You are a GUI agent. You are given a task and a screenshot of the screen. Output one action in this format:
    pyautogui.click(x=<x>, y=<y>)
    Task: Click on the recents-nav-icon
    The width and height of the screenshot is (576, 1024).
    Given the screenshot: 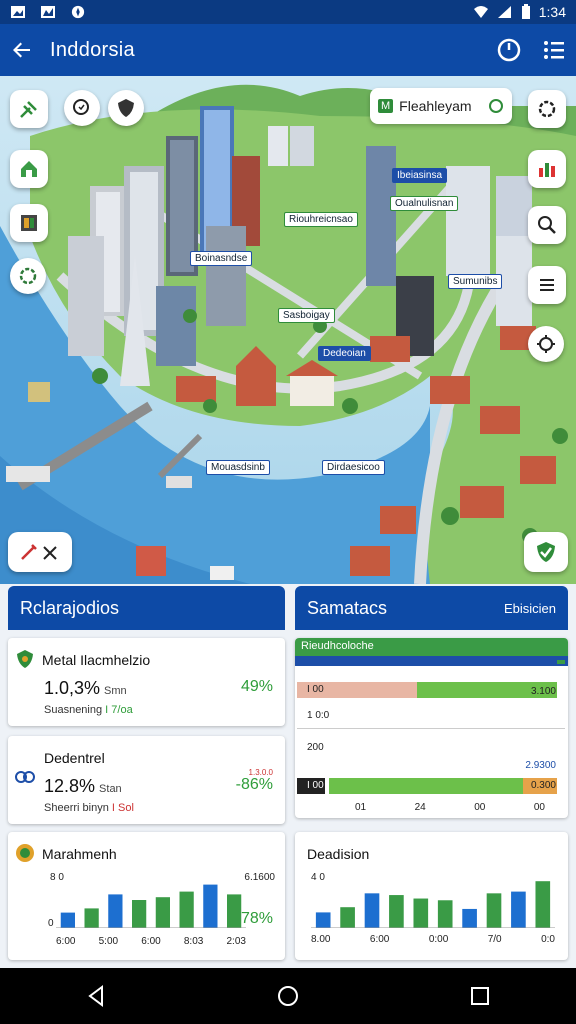 What is the action you would take?
    pyautogui.click(x=480, y=996)
    